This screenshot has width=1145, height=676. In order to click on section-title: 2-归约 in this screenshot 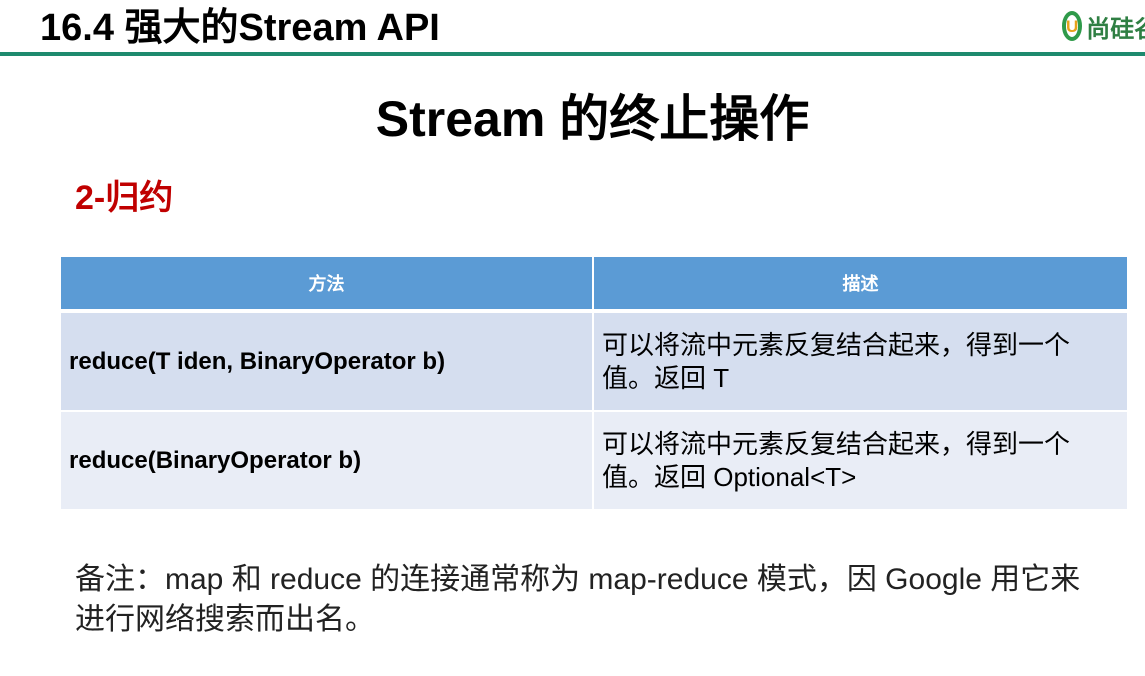, I will do `click(124, 198)`.